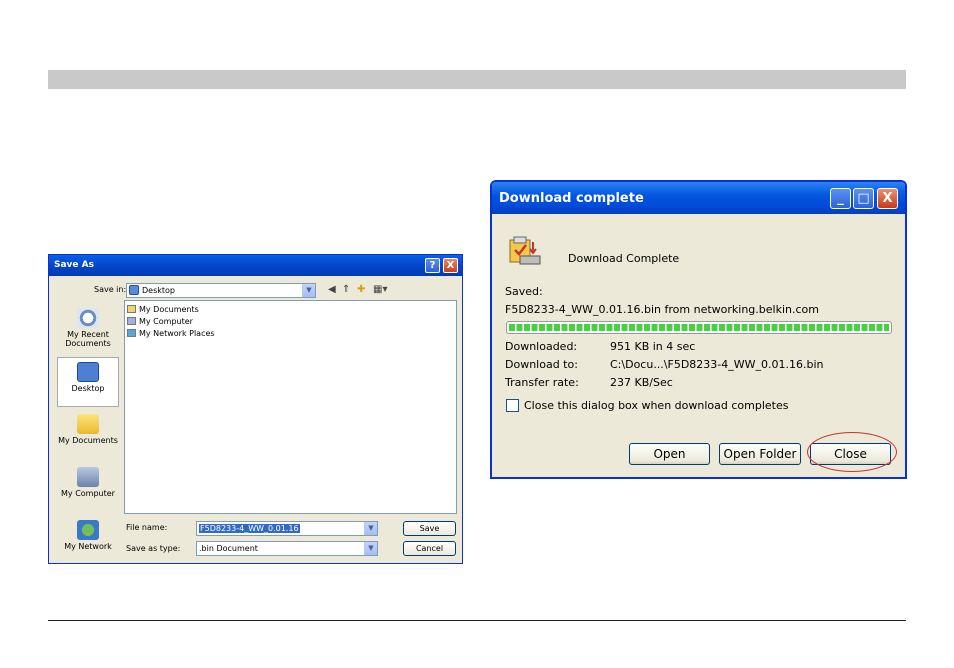 The image size is (954, 668). What do you see at coordinates (88, 339) in the screenshot?
I see `place-label: My Recent Documents` at bounding box center [88, 339].